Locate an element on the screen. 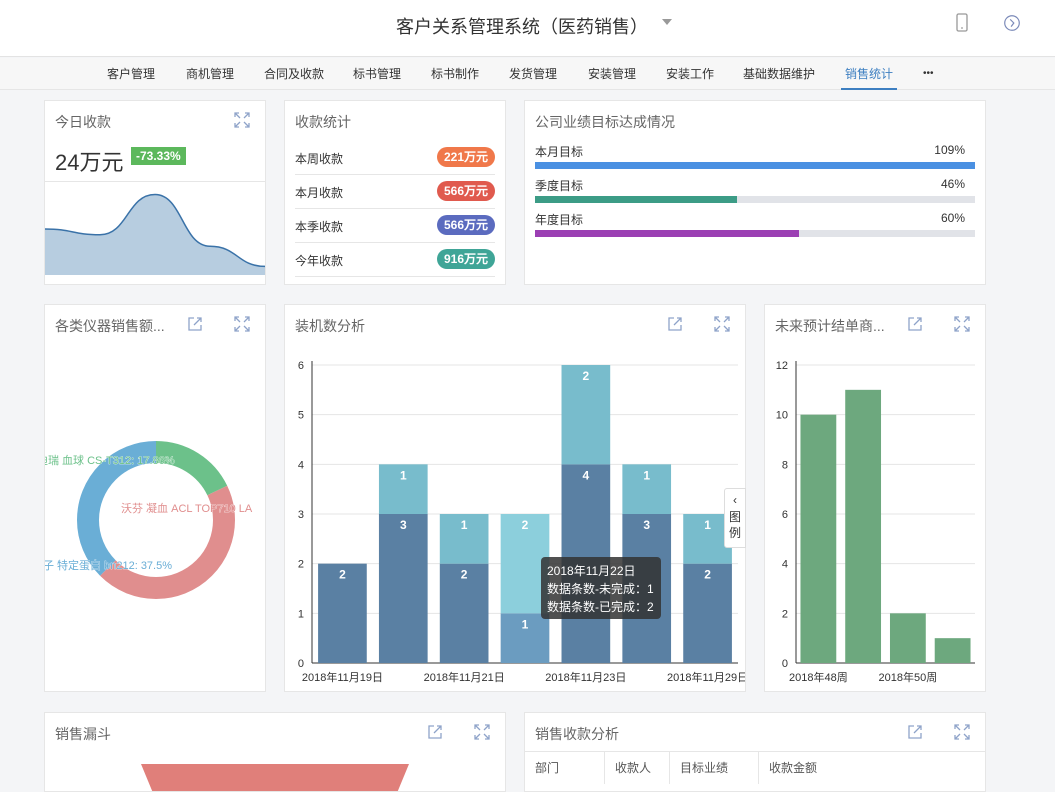 This screenshot has height=792, width=1055. x-tick-label: 2018年50周 is located at coordinates (908, 677).